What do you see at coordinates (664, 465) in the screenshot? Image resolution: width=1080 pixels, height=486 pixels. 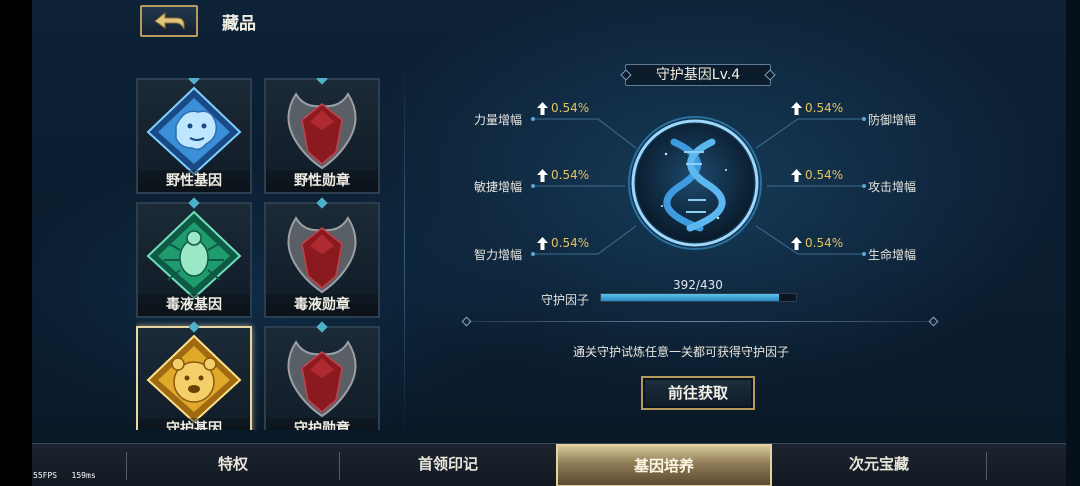 I see `tab-gene-training: 基因培养` at bounding box center [664, 465].